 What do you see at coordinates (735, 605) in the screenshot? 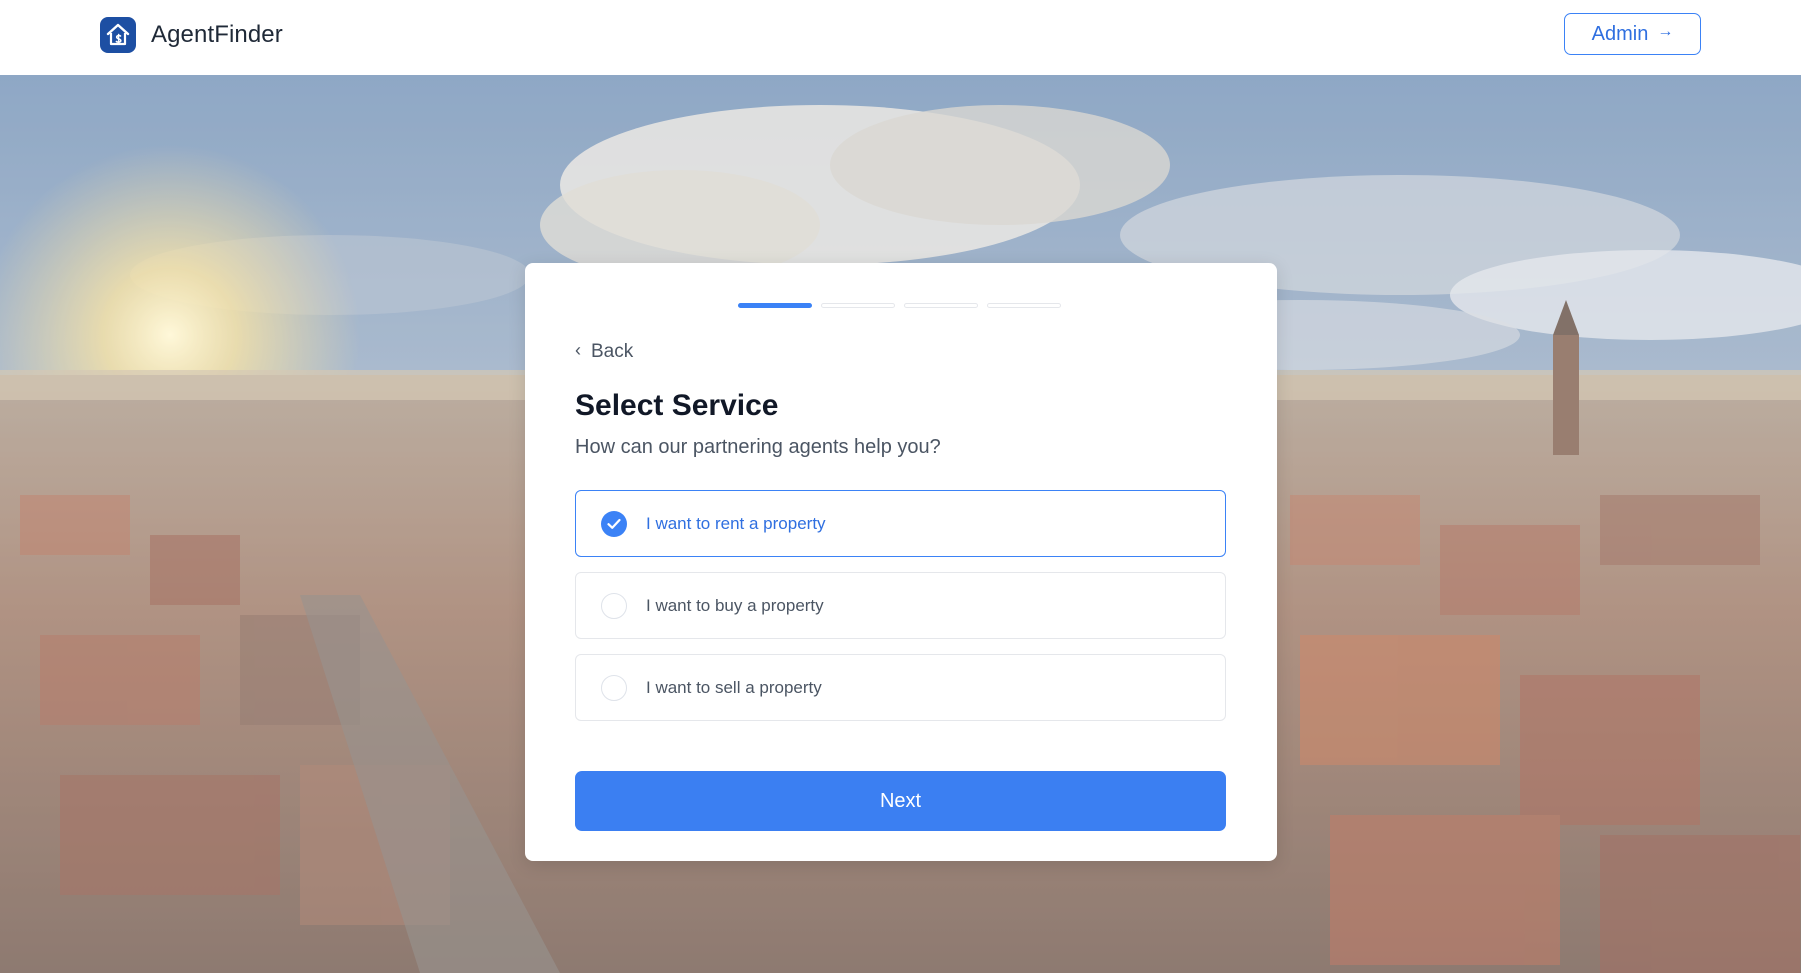
I see `option-label: I want to buy a property` at bounding box center [735, 605].